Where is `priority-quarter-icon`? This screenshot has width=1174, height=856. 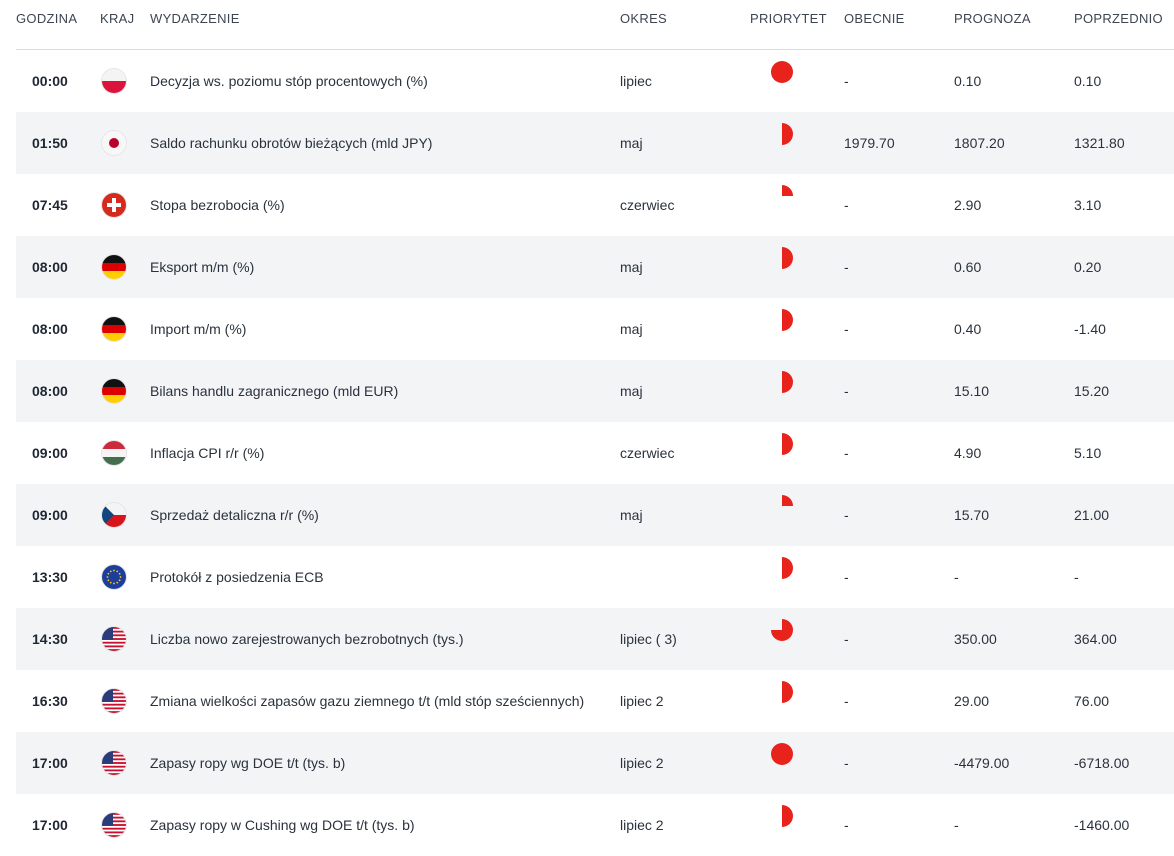
priority-quarter-icon is located at coordinates (782, 196).